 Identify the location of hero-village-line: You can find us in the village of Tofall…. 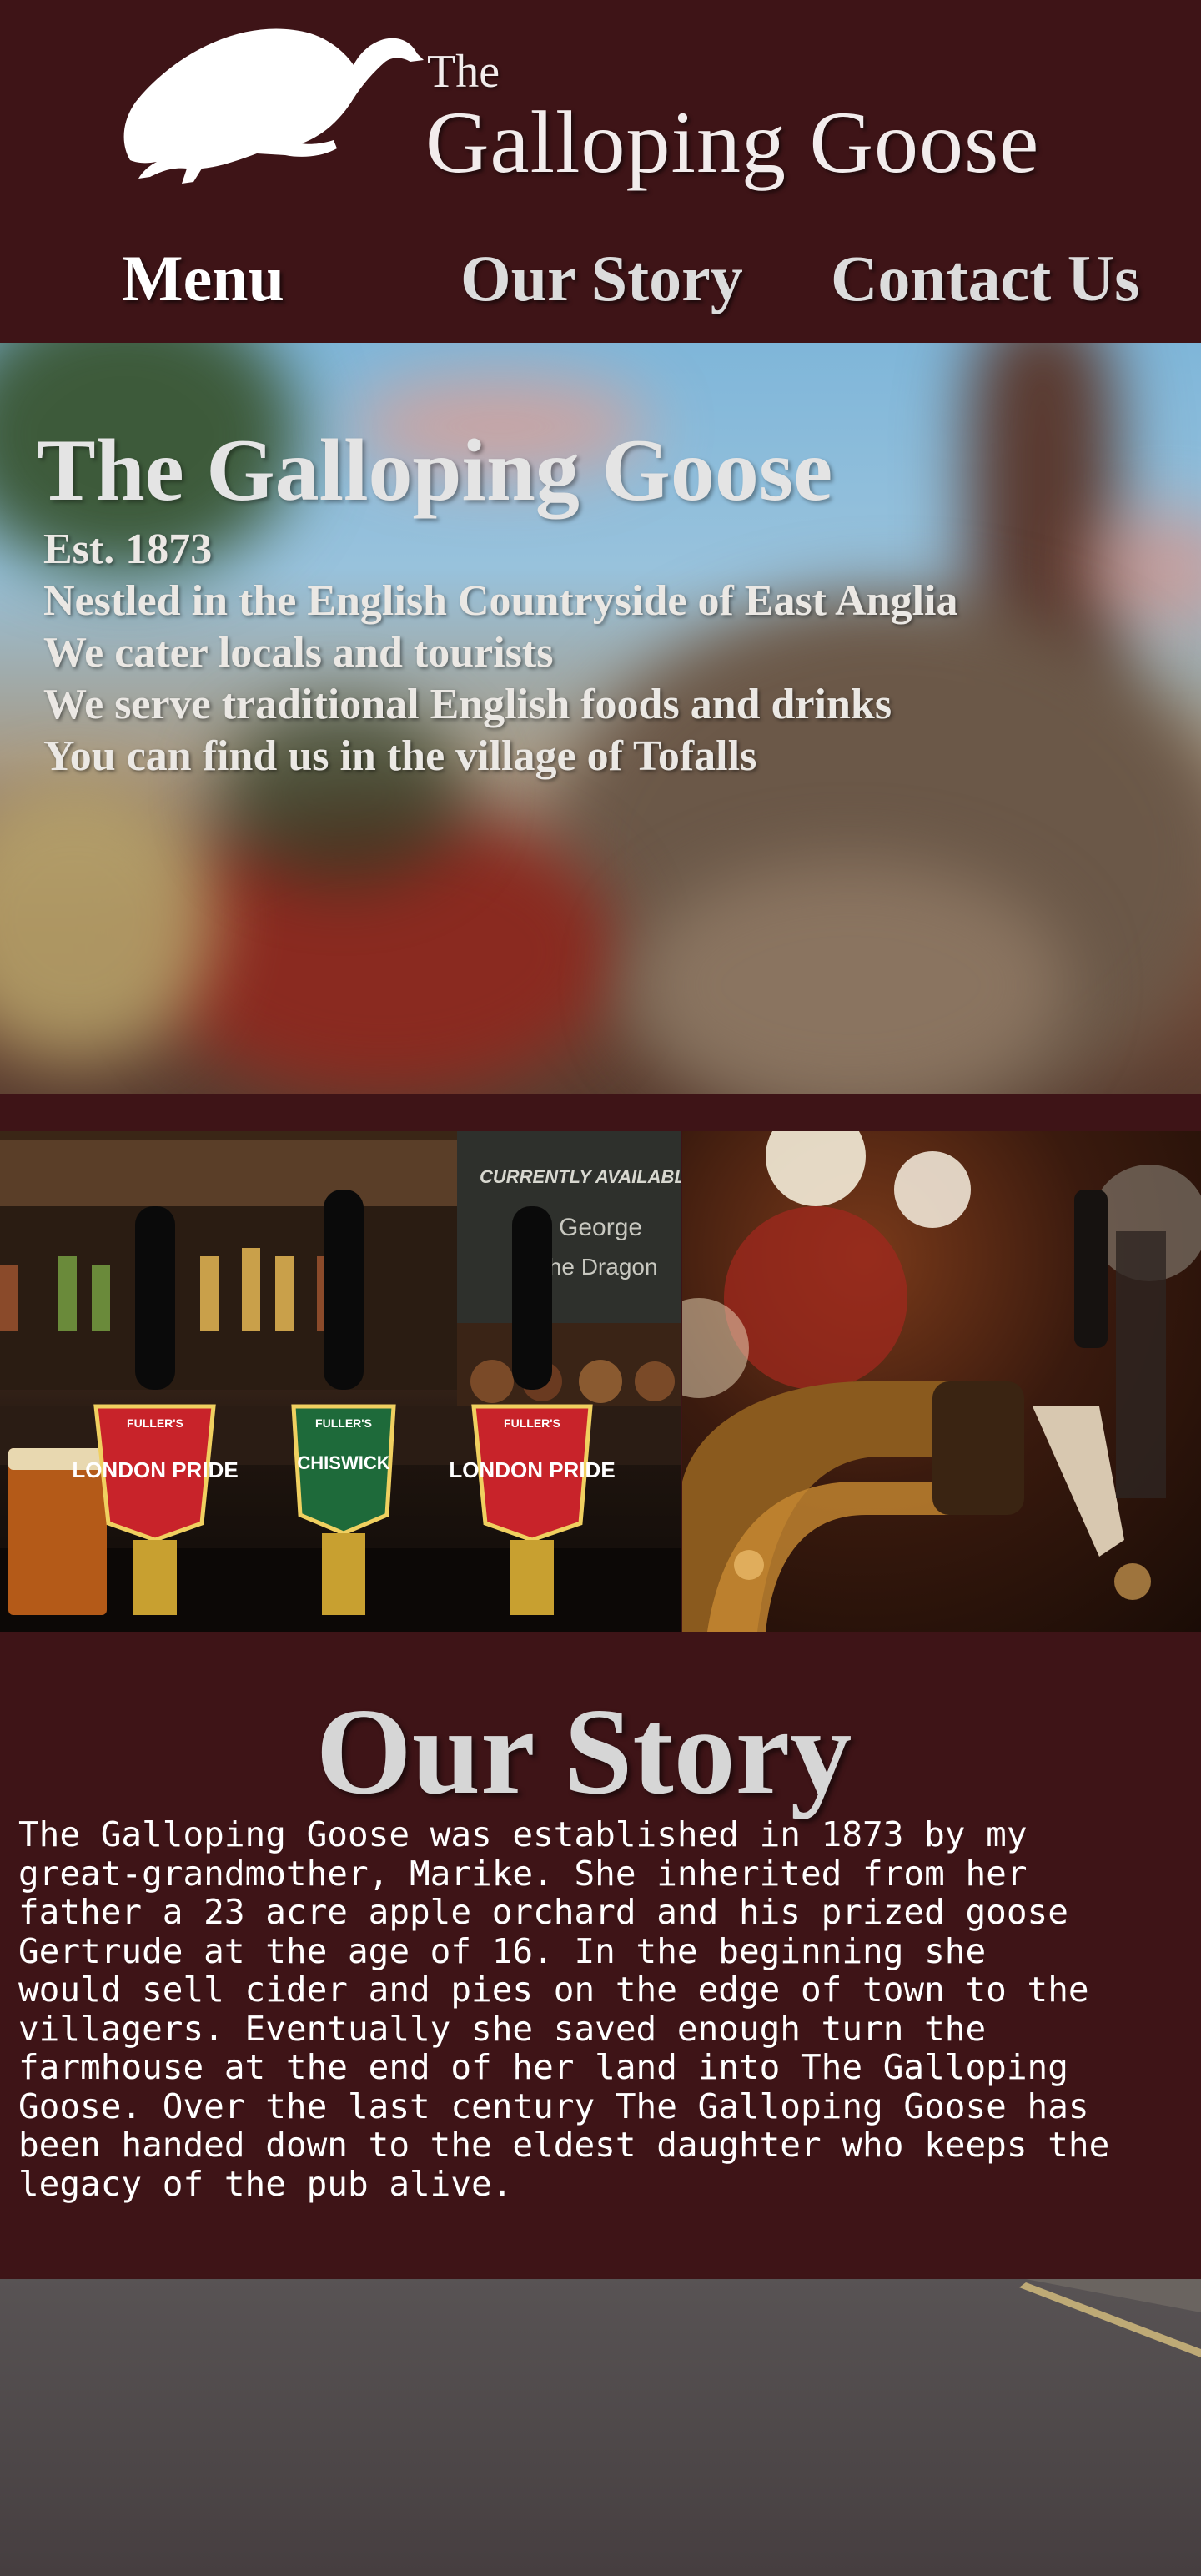
(400, 756).